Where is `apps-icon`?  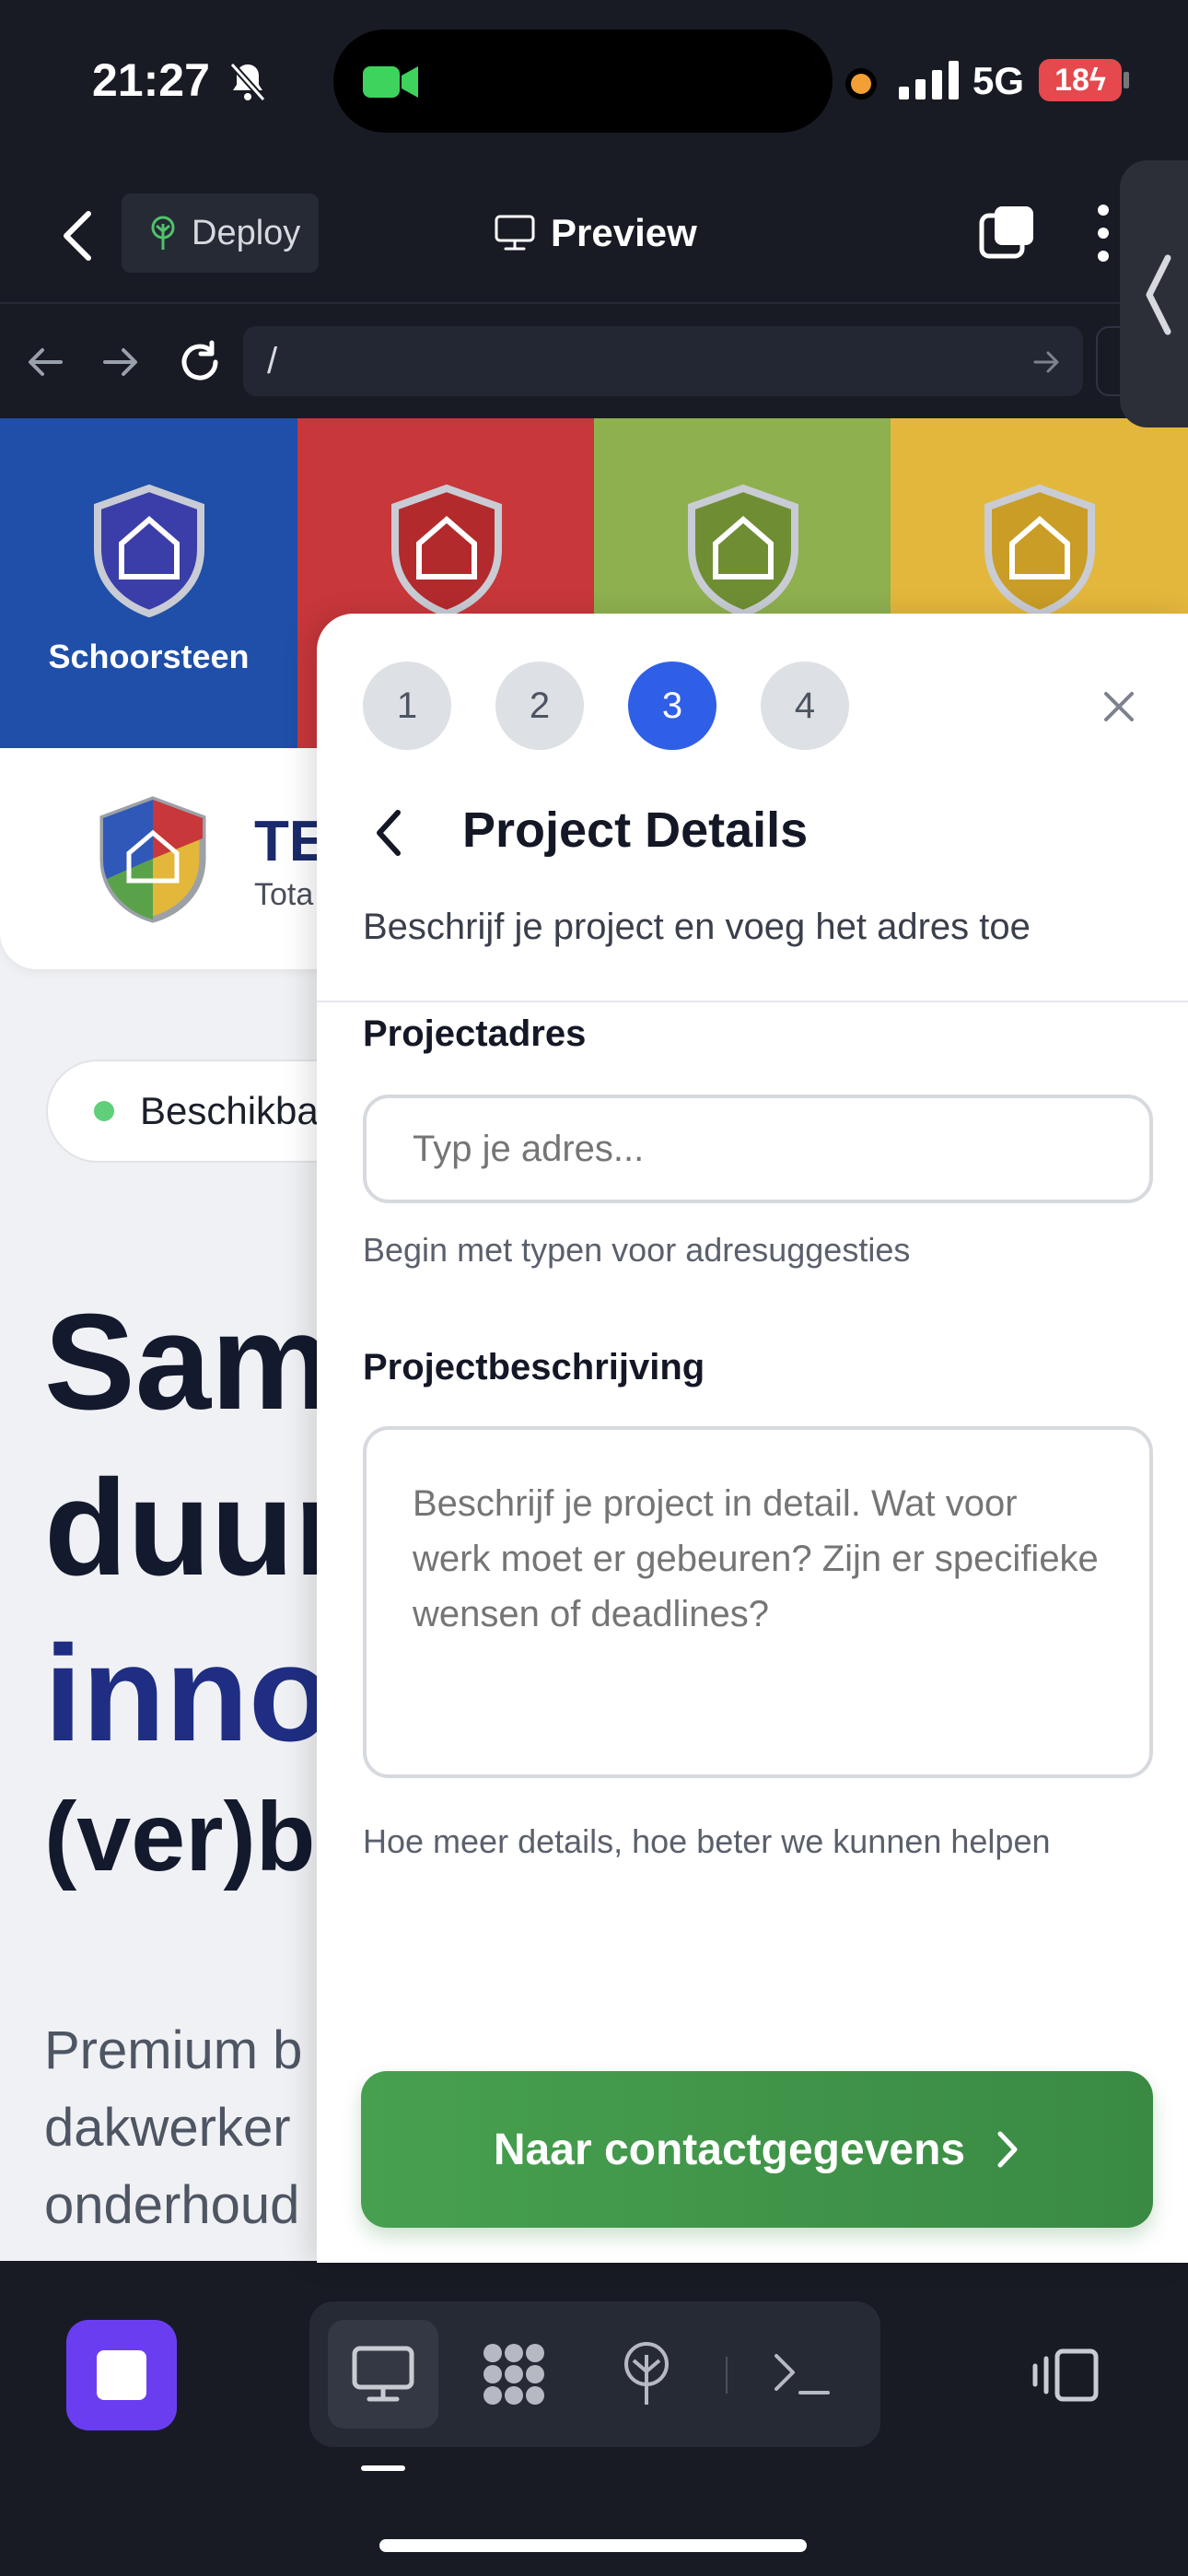
apps-icon is located at coordinates (513, 2374).